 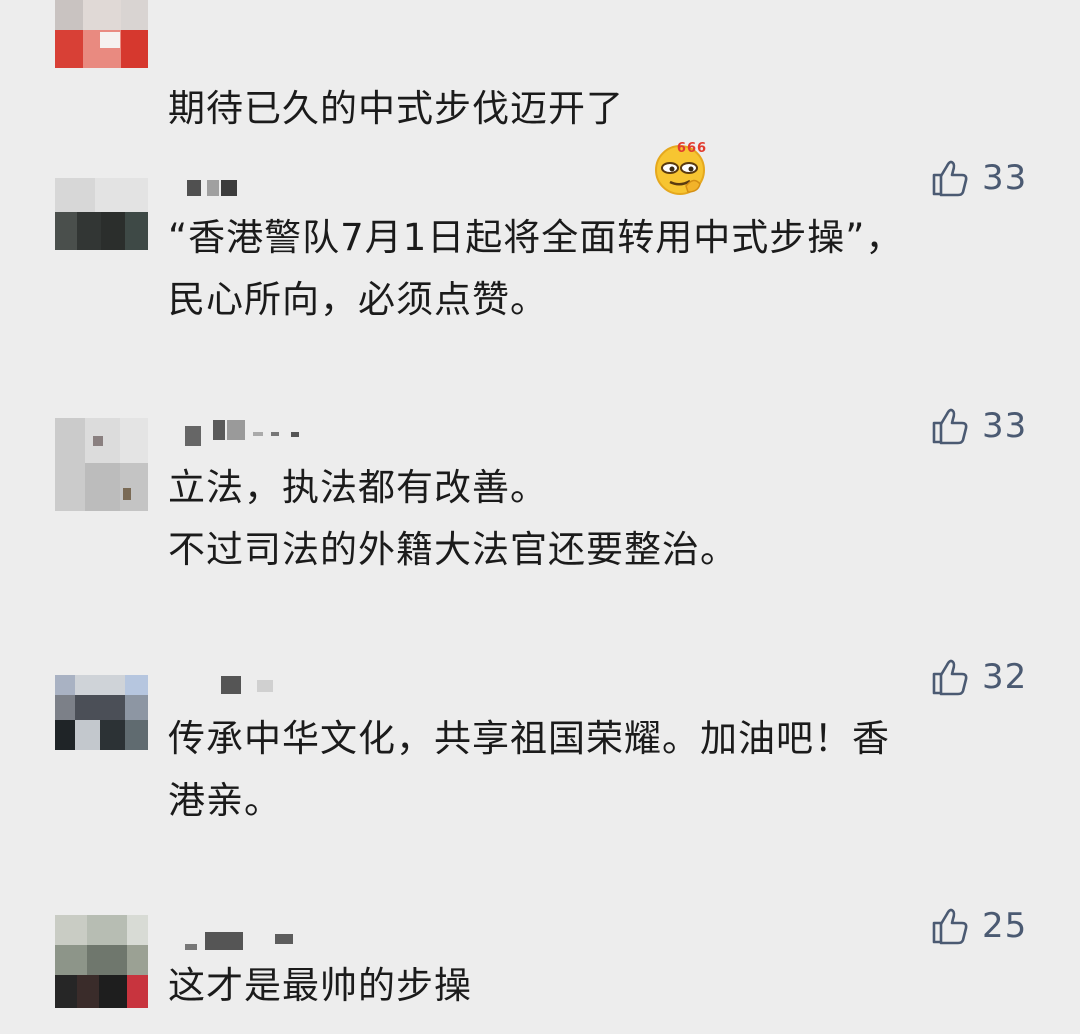 I want to click on comment-text: 立法，执法都有改善。 不过司法的外籍大法官还要整治。, so click(x=453, y=518).